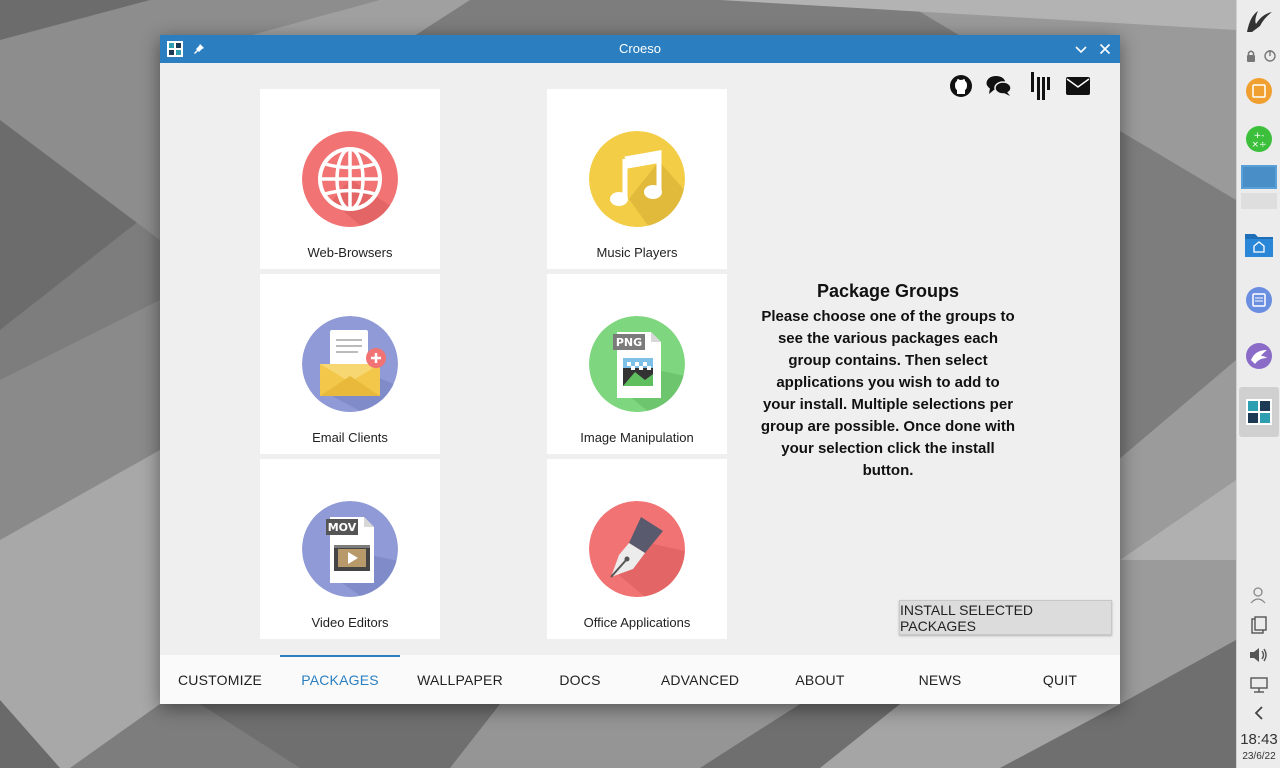 This screenshot has width=1280, height=768. Describe the element at coordinates (961, 86) in the screenshot. I see `github-icon` at that location.